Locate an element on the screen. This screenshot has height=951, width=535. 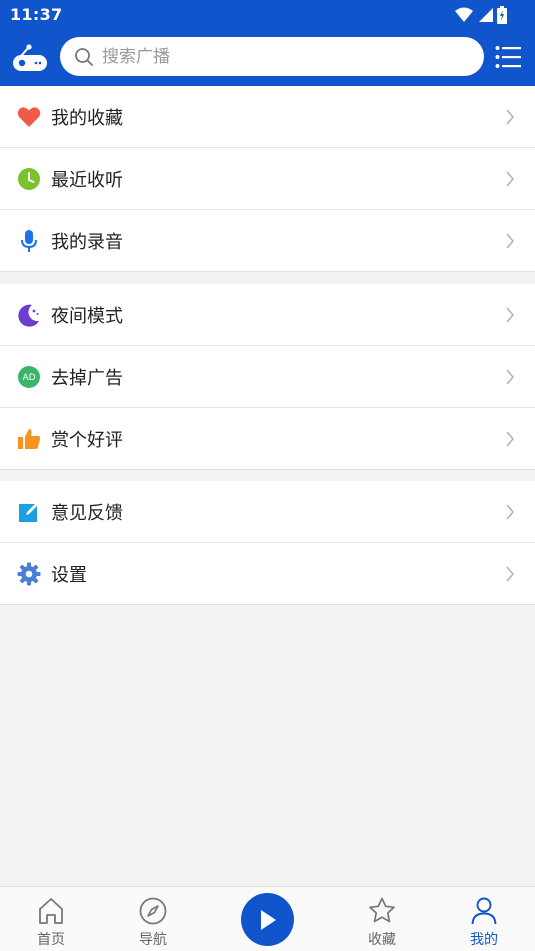
nav-navigate: 导航 is located at coordinates (153, 919).